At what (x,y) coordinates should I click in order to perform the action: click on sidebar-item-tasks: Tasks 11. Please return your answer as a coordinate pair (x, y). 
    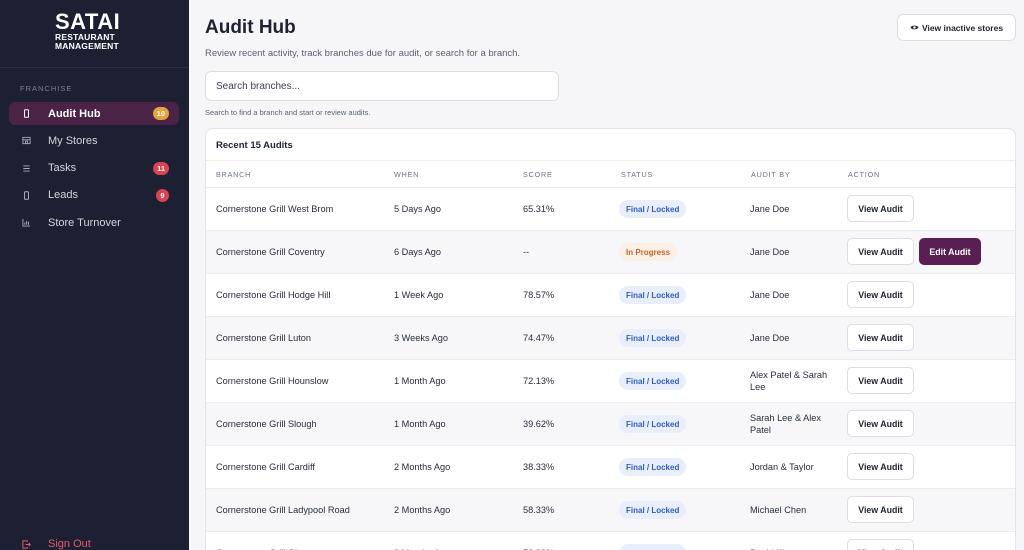
    Looking at the image, I should click on (94, 168).